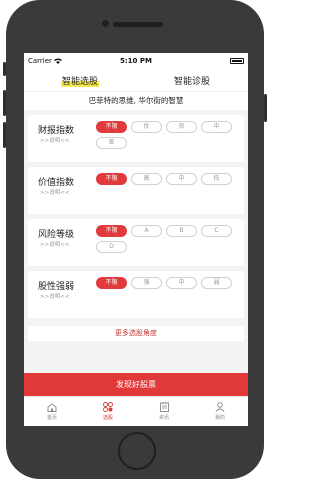 This screenshot has width=320, height=479. I want to click on battery-icon, so click(237, 61).